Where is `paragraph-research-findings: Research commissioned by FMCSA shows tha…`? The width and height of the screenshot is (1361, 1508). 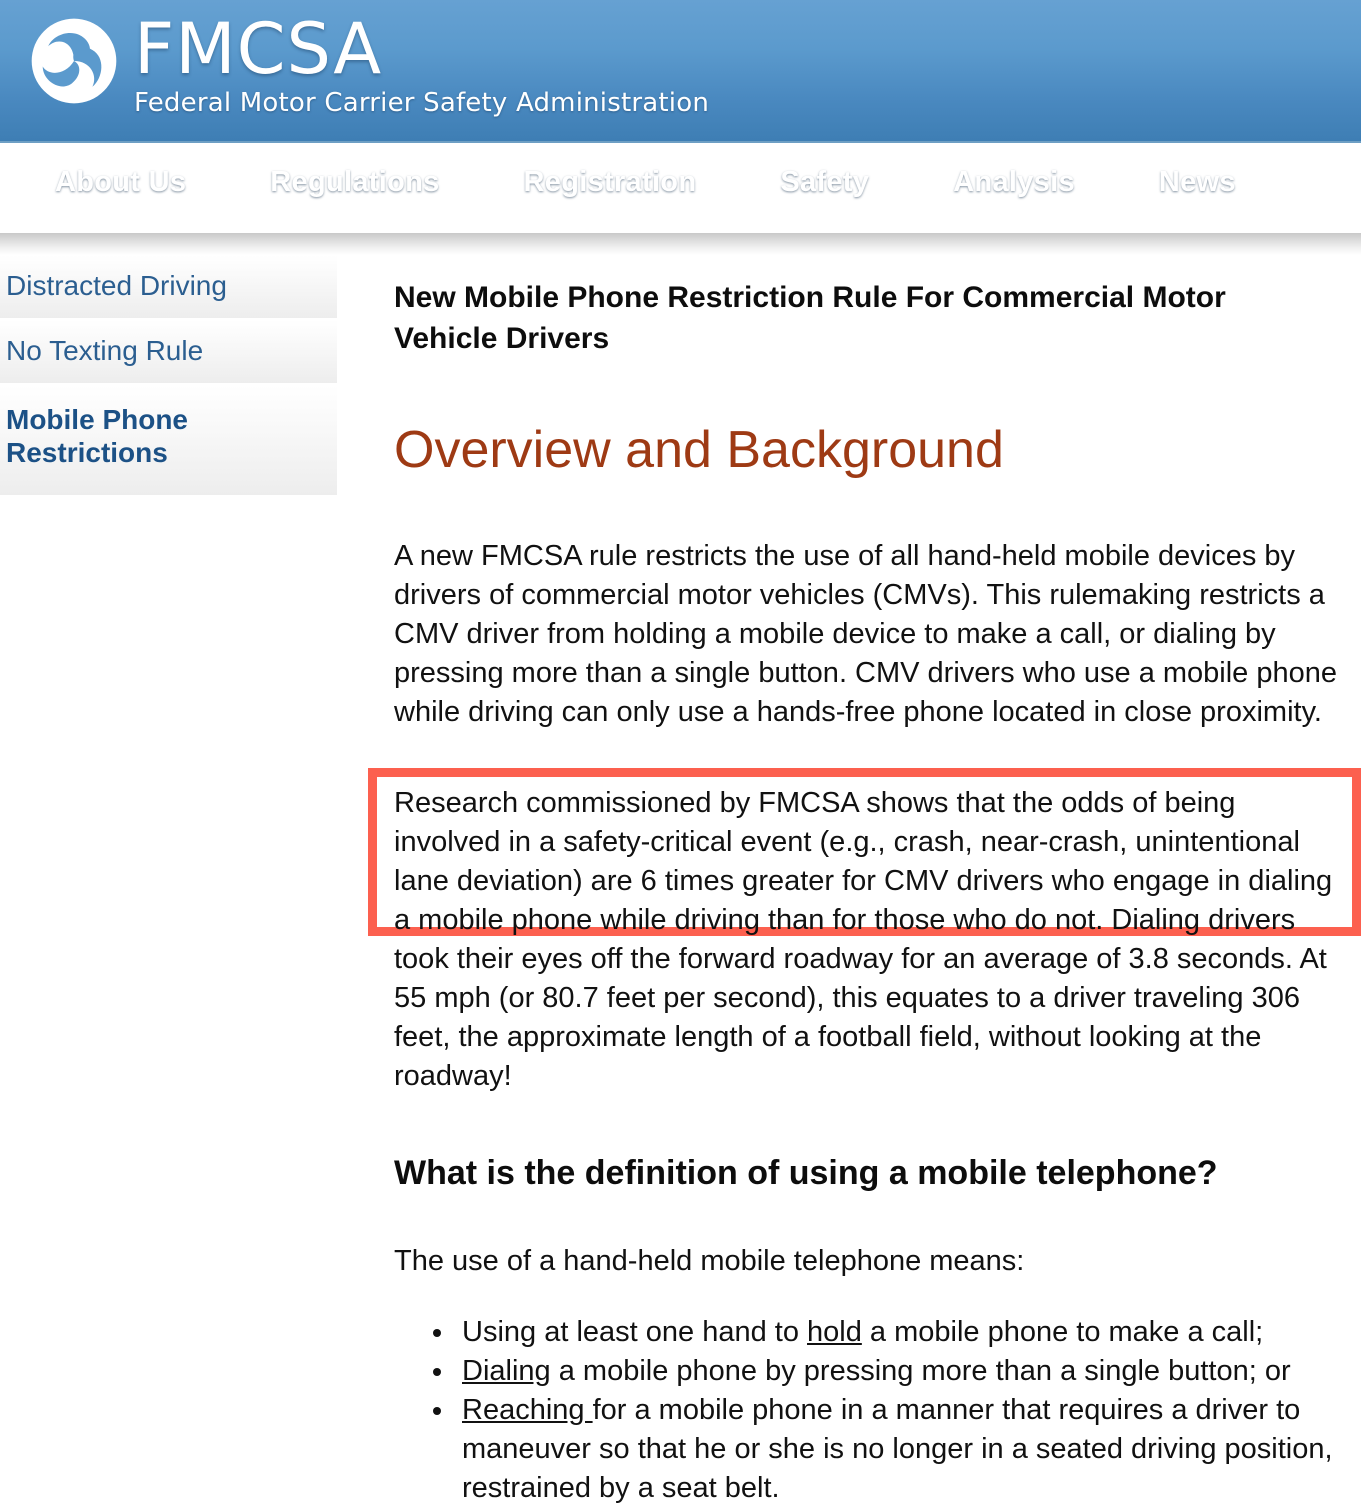
paragraph-research-findings: Research commissioned by FMCSA shows tha… is located at coordinates (863, 939).